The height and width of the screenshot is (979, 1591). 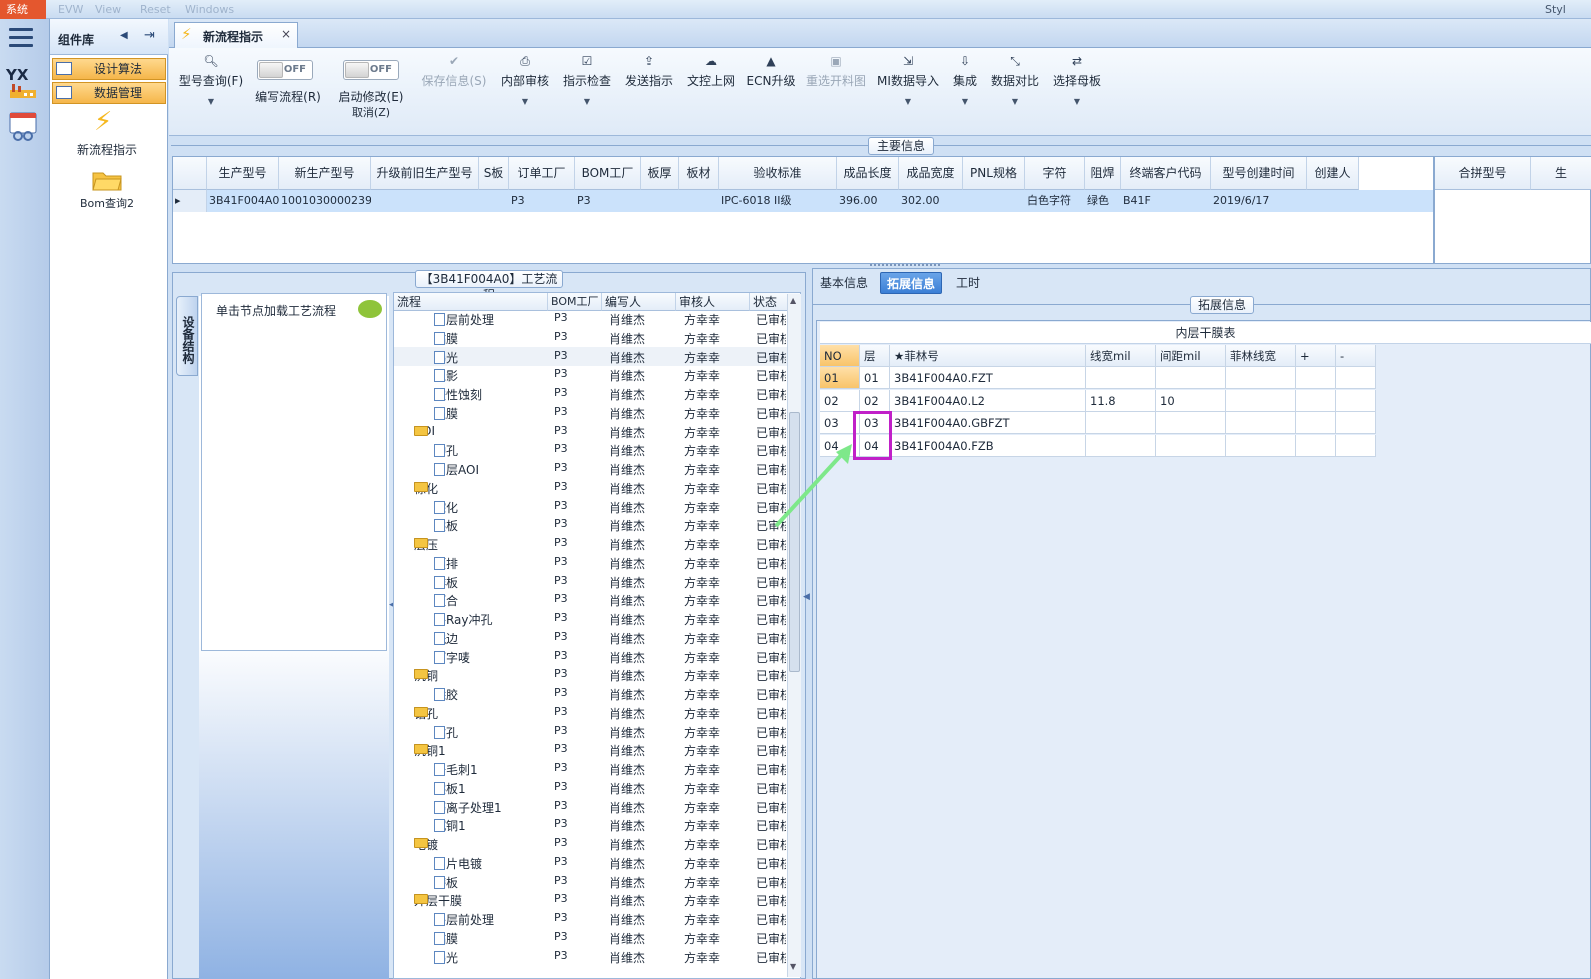 What do you see at coordinates (1055, 173) in the screenshot?
I see `main-col-header: 字符` at bounding box center [1055, 173].